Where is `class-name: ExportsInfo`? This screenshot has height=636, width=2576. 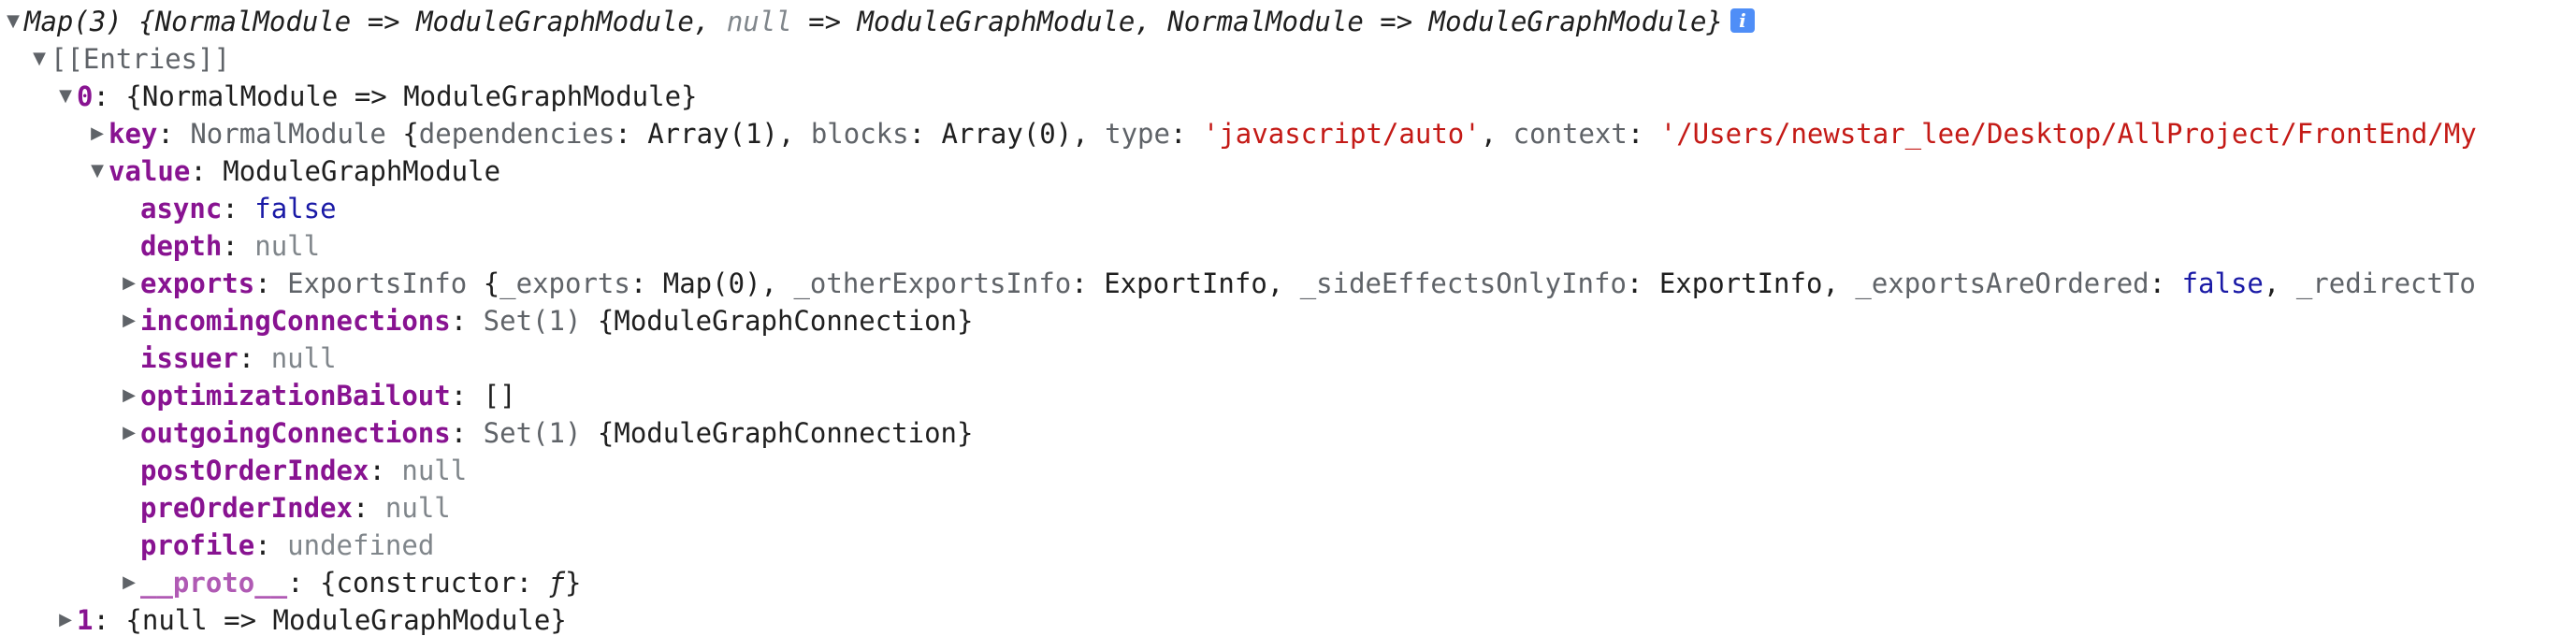
class-name: ExportsInfo is located at coordinates (377, 283).